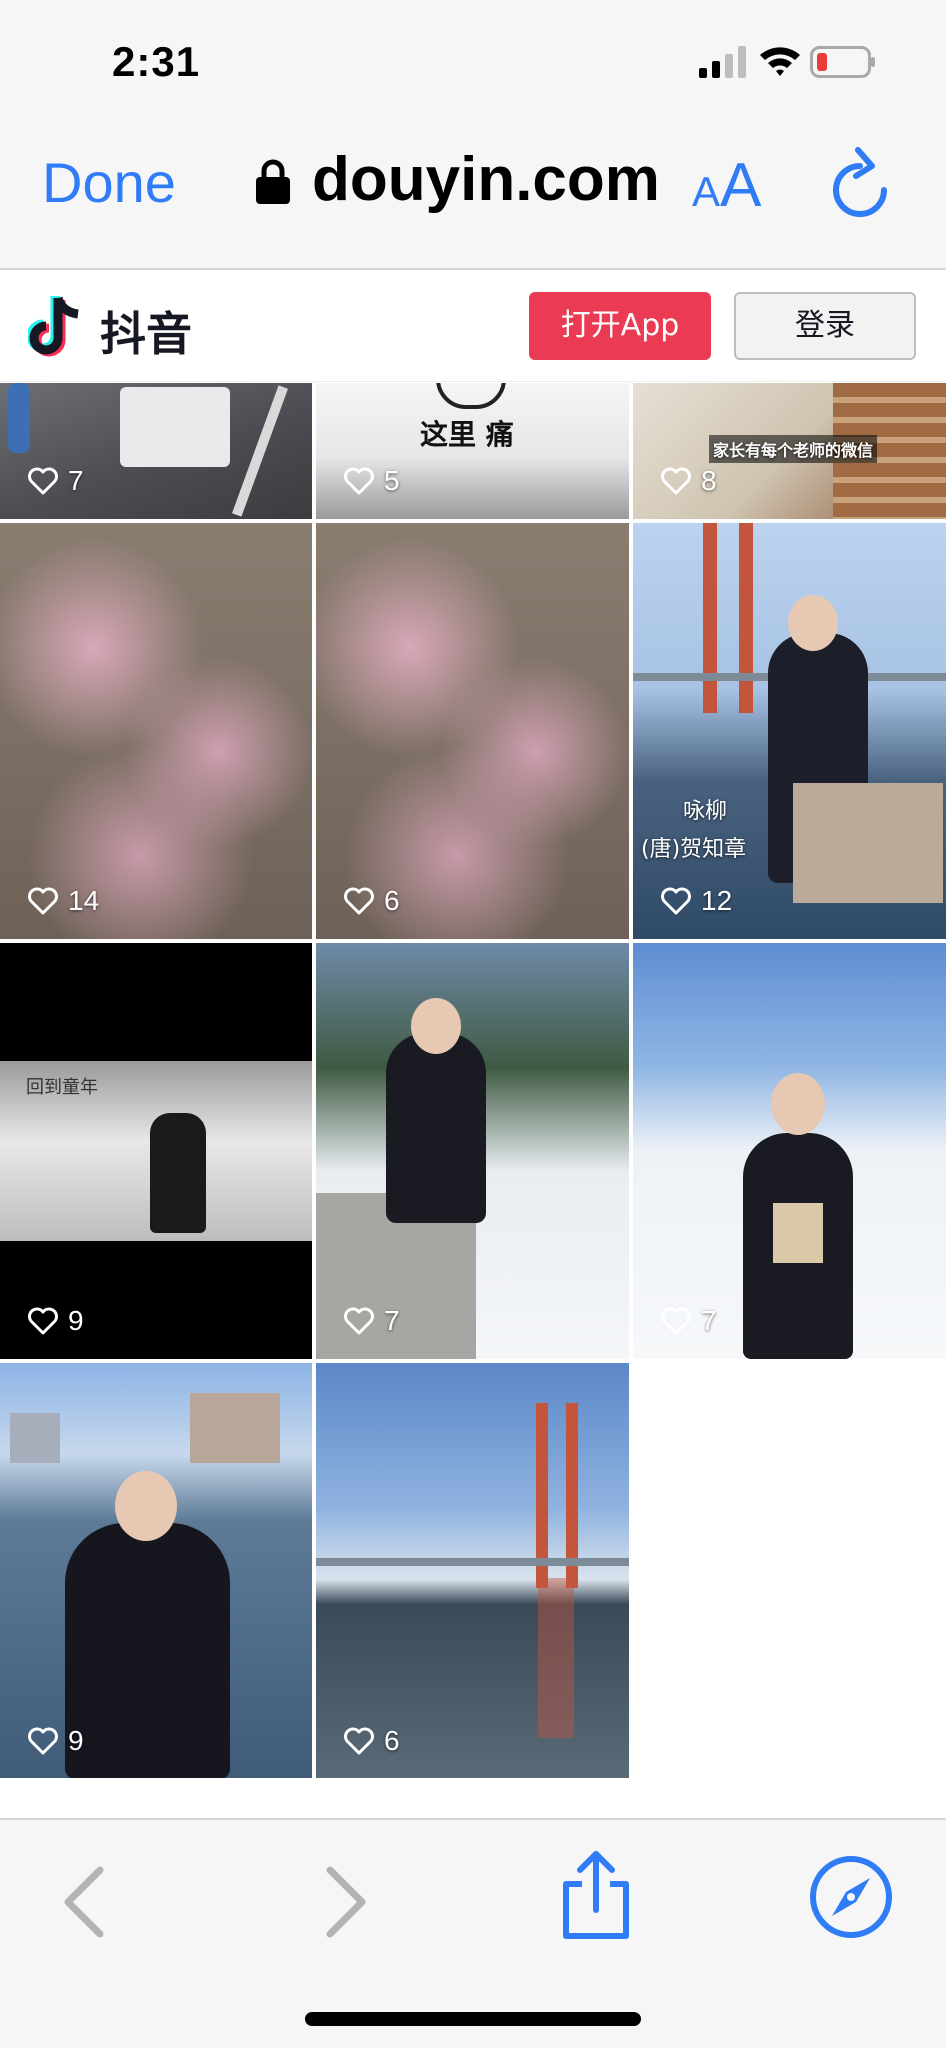 The image size is (946, 2048). I want to click on douyin-app-name: 抖音, so click(146, 334).